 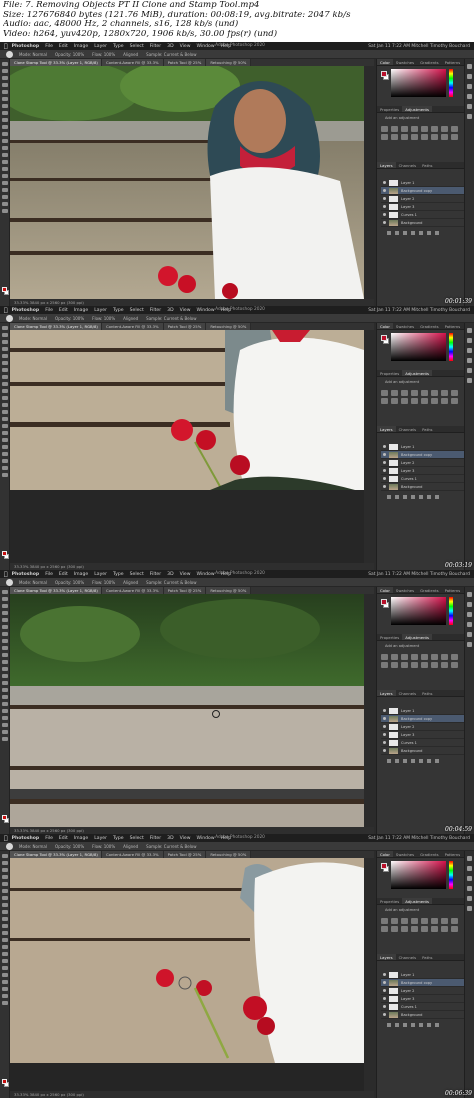 I want to click on panel-tab: Layers, so click(x=386, y=693).